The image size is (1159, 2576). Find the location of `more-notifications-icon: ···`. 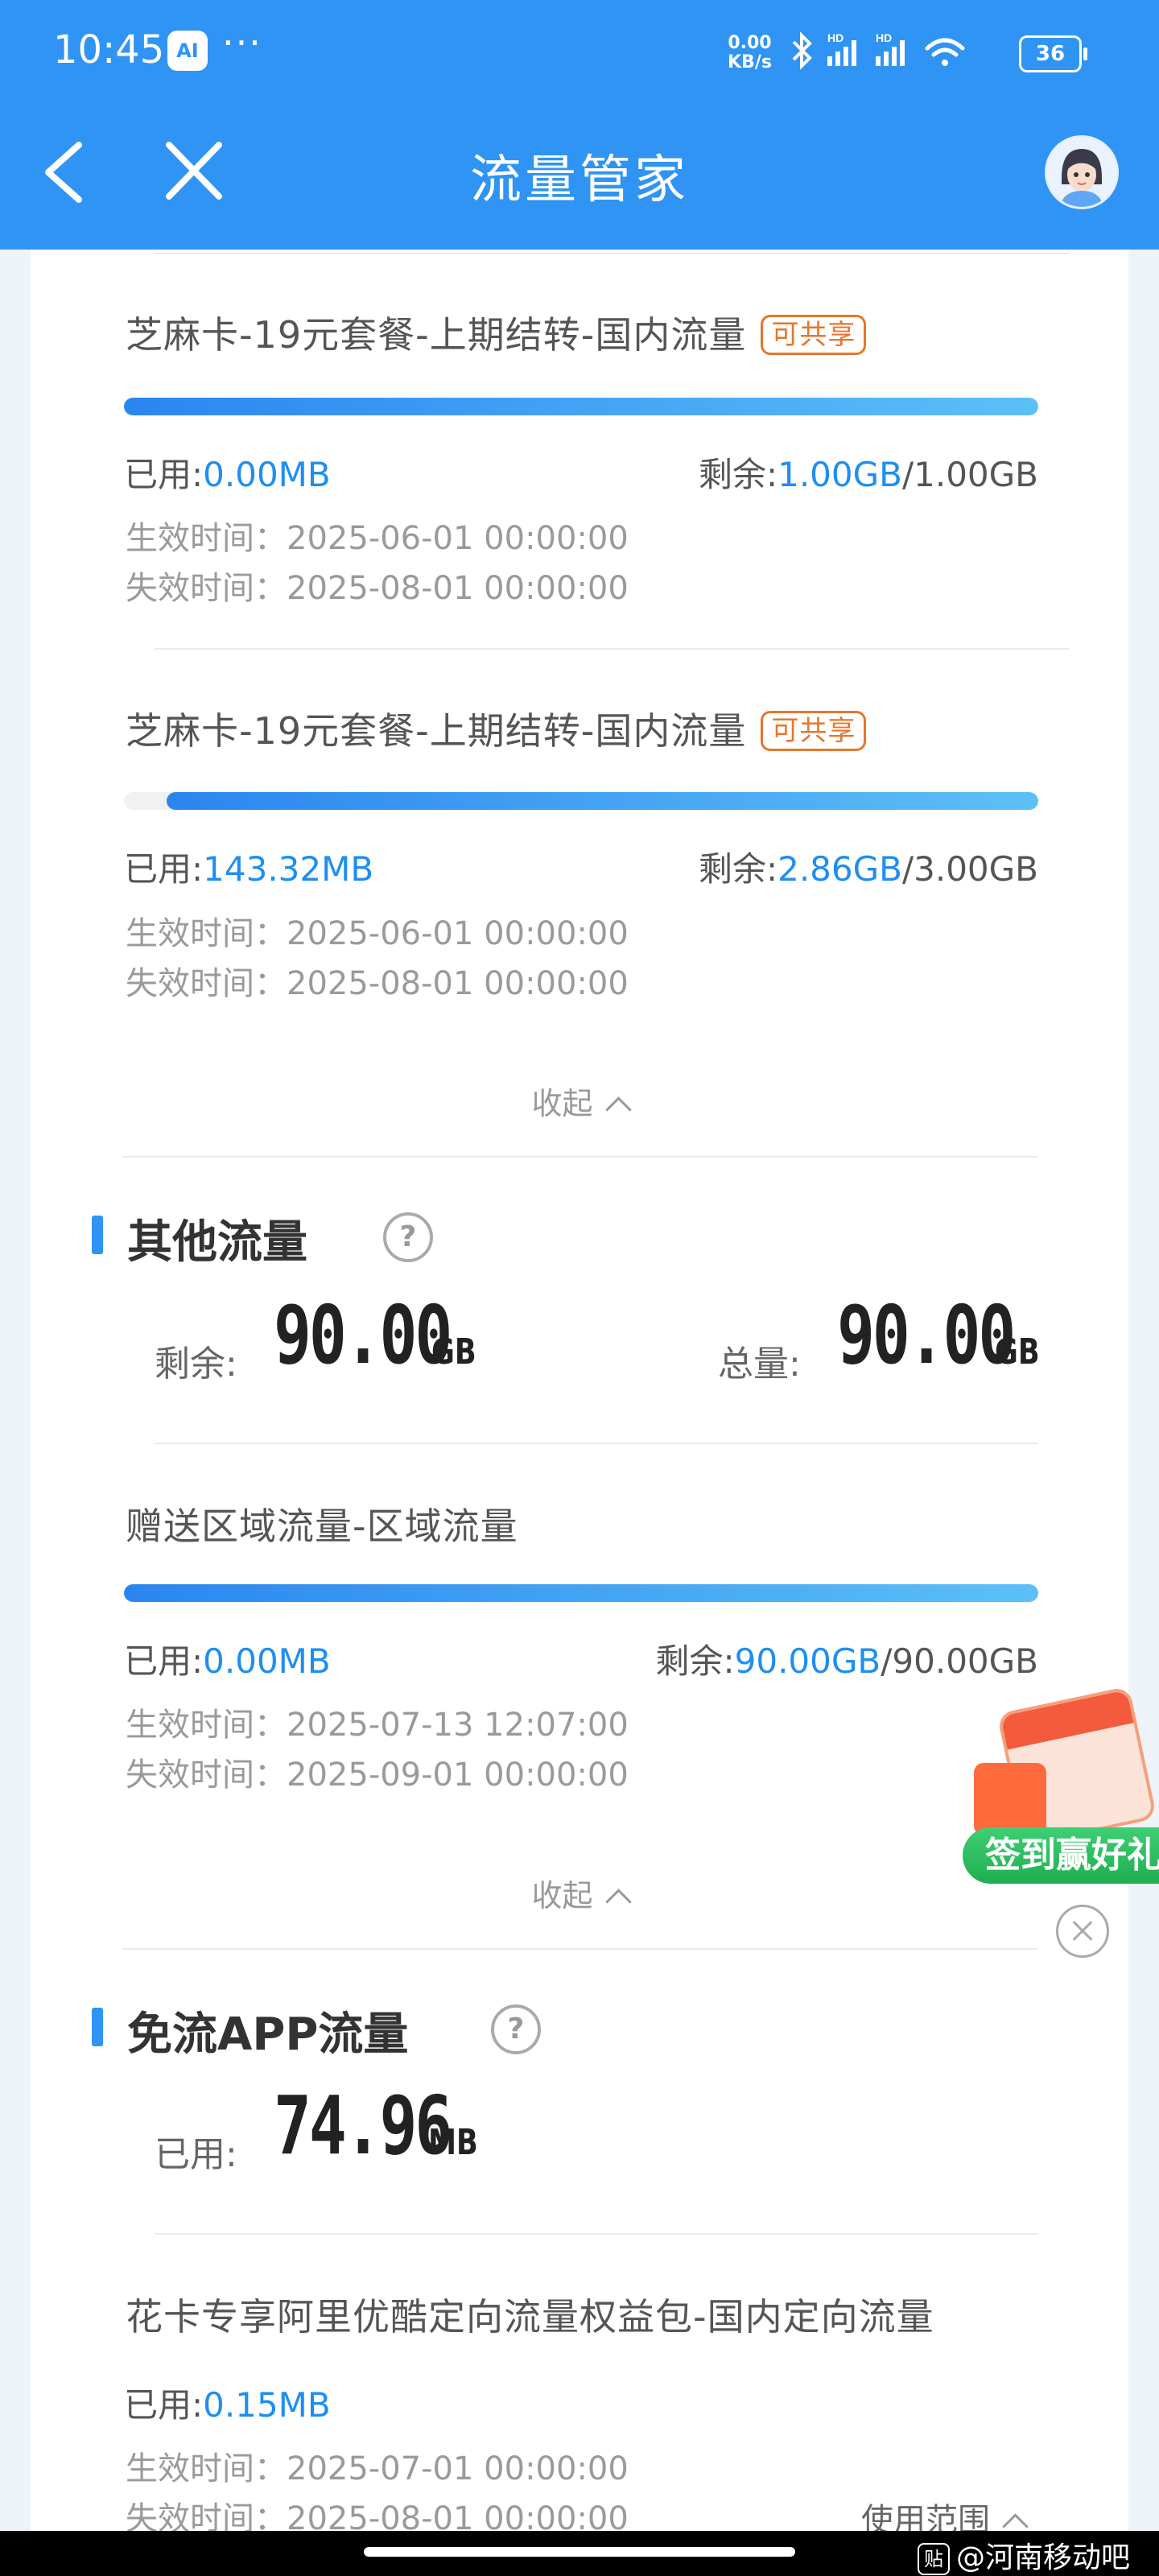

more-notifications-icon: ··· is located at coordinates (242, 42).